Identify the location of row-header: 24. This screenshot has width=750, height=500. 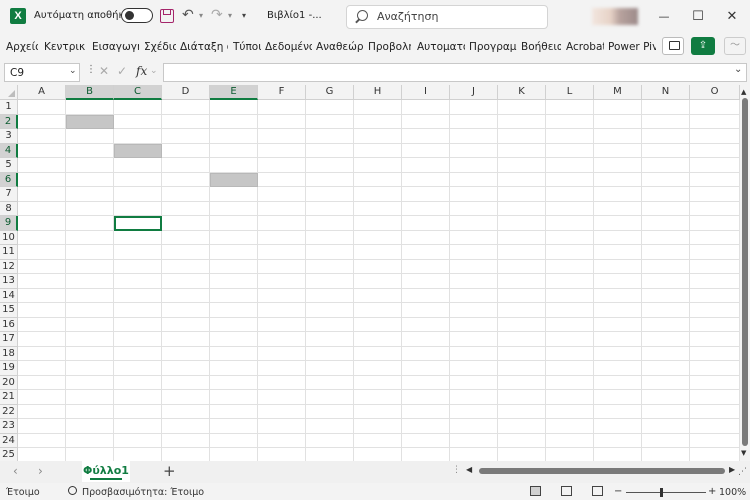
(9, 440).